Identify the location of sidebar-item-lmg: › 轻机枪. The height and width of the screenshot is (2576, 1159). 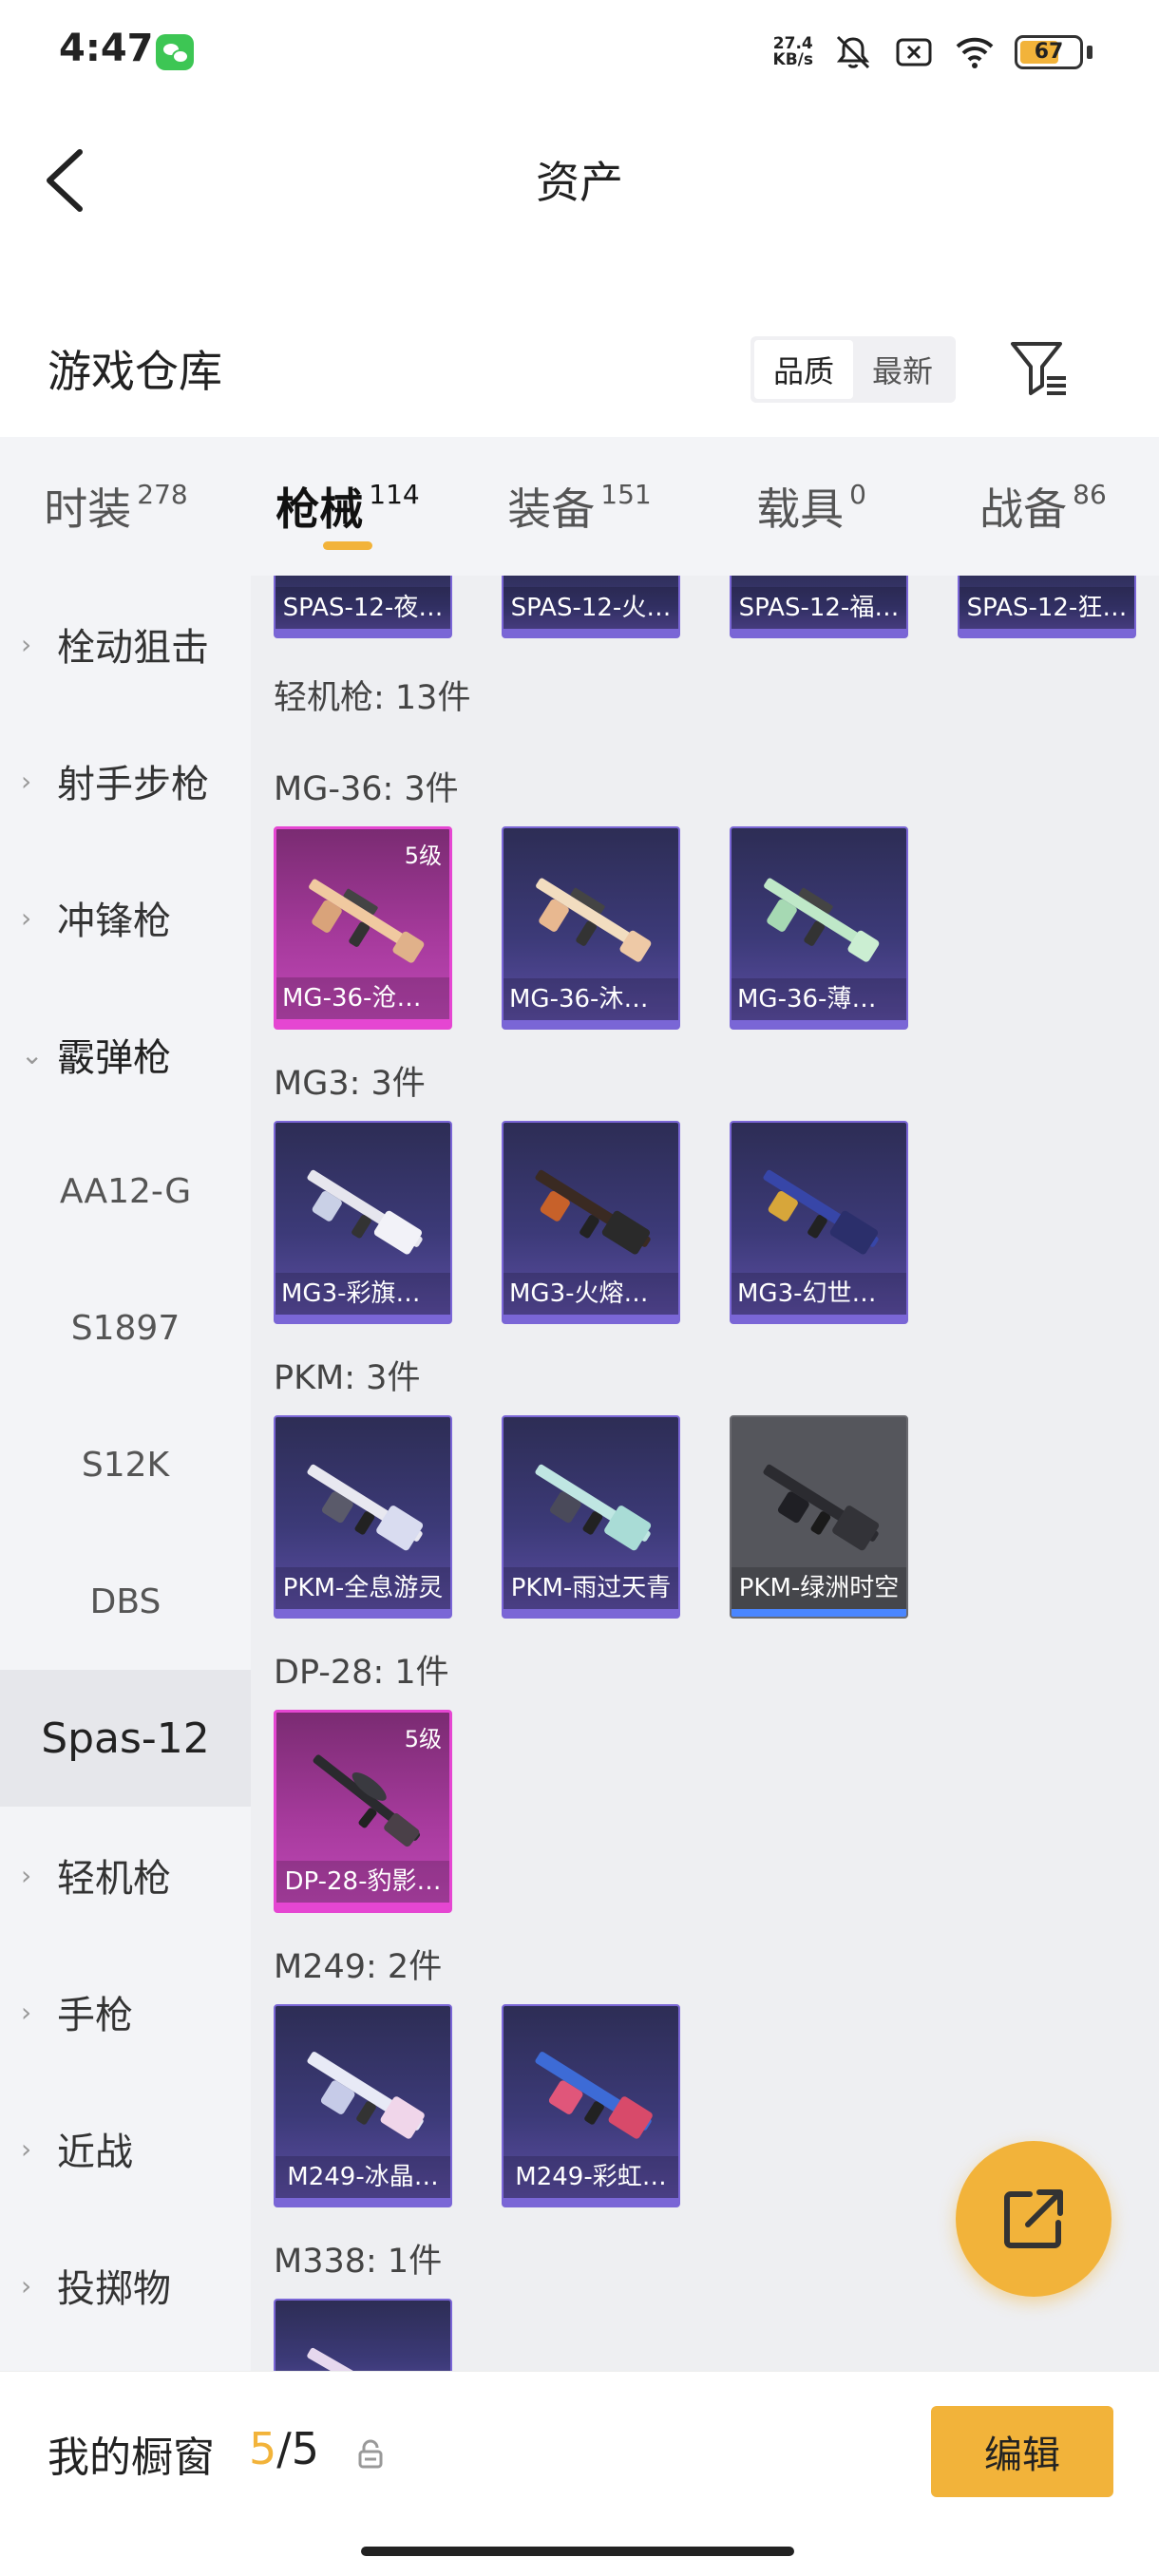
(125, 1875).